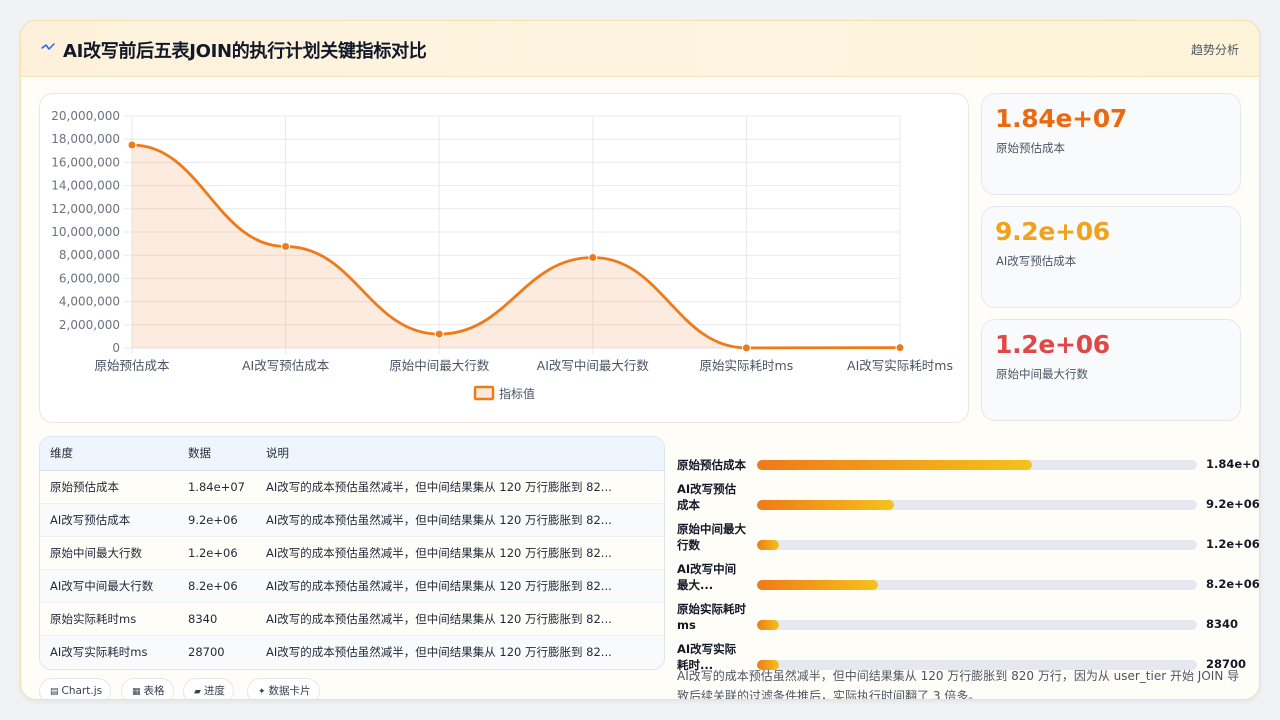 Image resolution: width=1280 pixels, height=720 pixels. Describe the element at coordinates (1030, 148) in the screenshot. I see `kpi-label: 原始预估成本` at that location.